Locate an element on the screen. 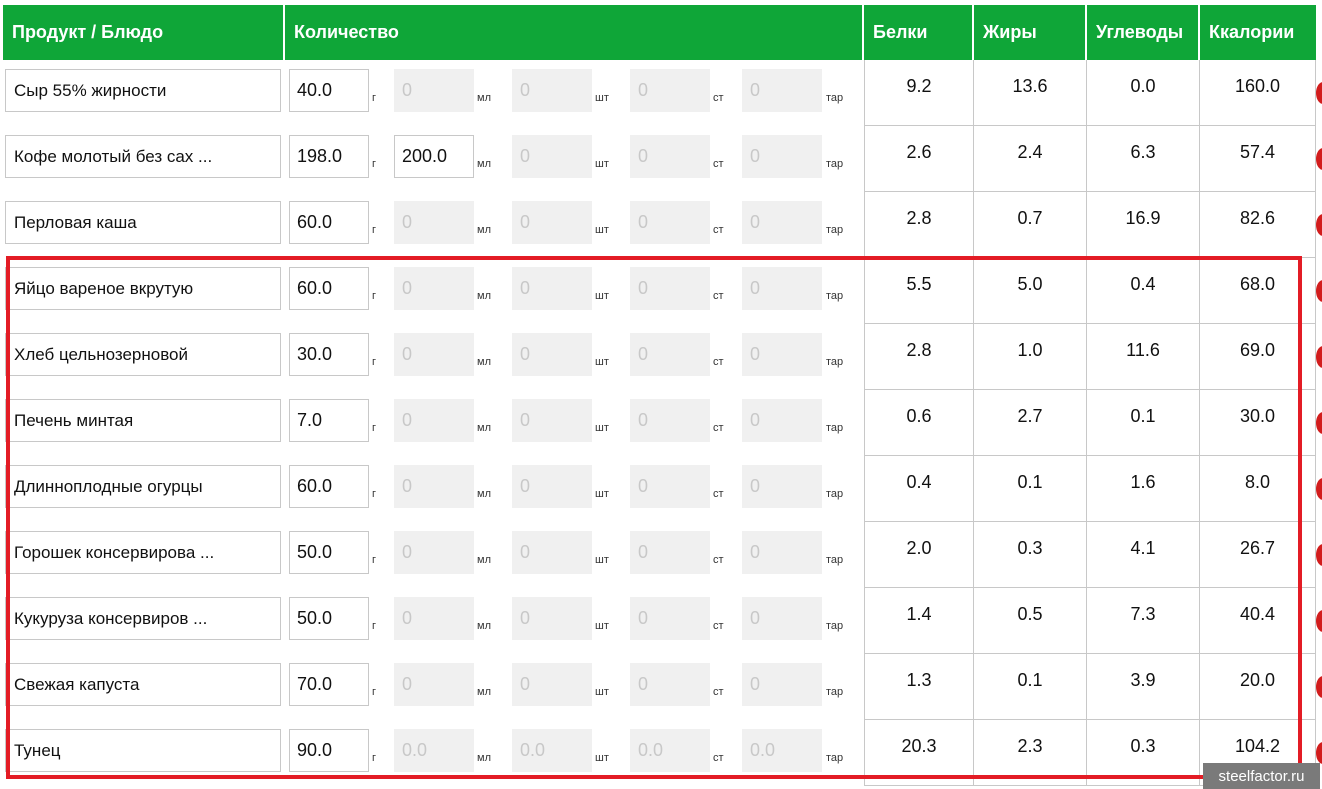 The width and height of the screenshot is (1322, 789). qty-g-input: 7.0 is located at coordinates (329, 420).